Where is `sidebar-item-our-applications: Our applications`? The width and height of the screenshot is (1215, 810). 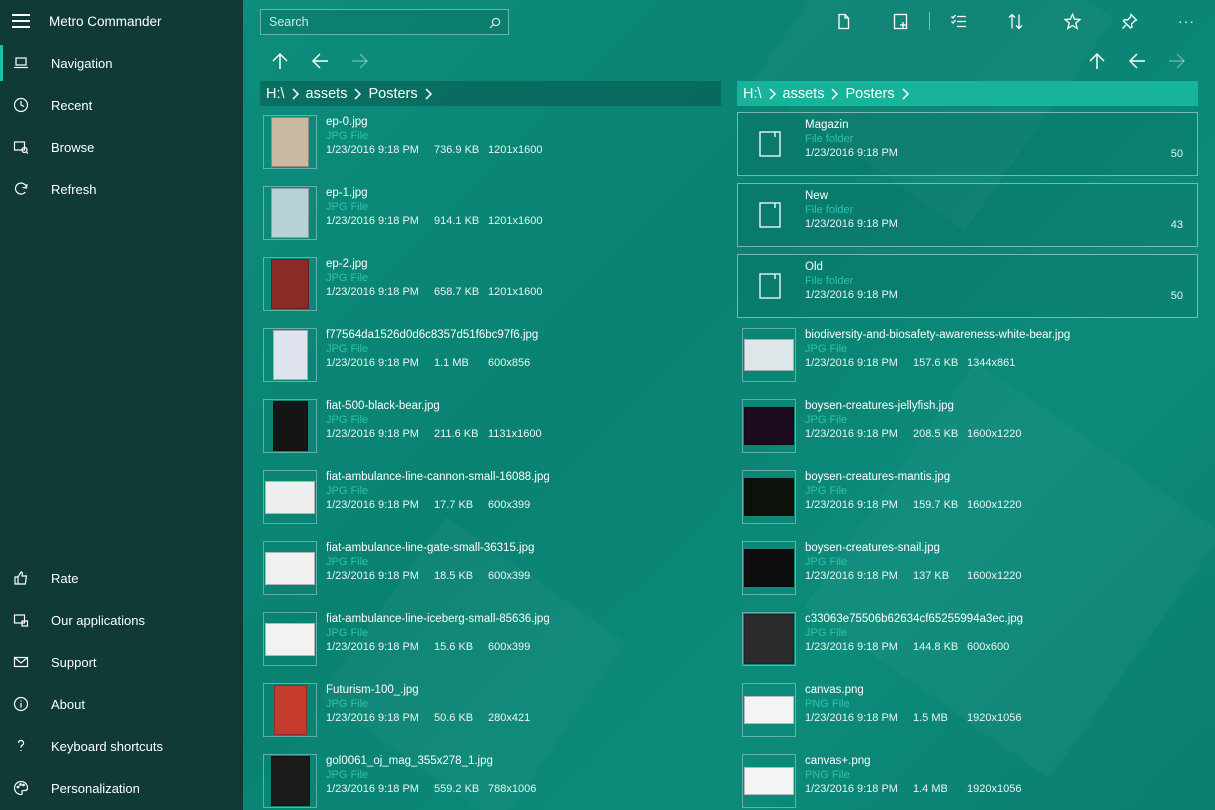
sidebar-item-our-applications: Our applications is located at coordinates (121, 620).